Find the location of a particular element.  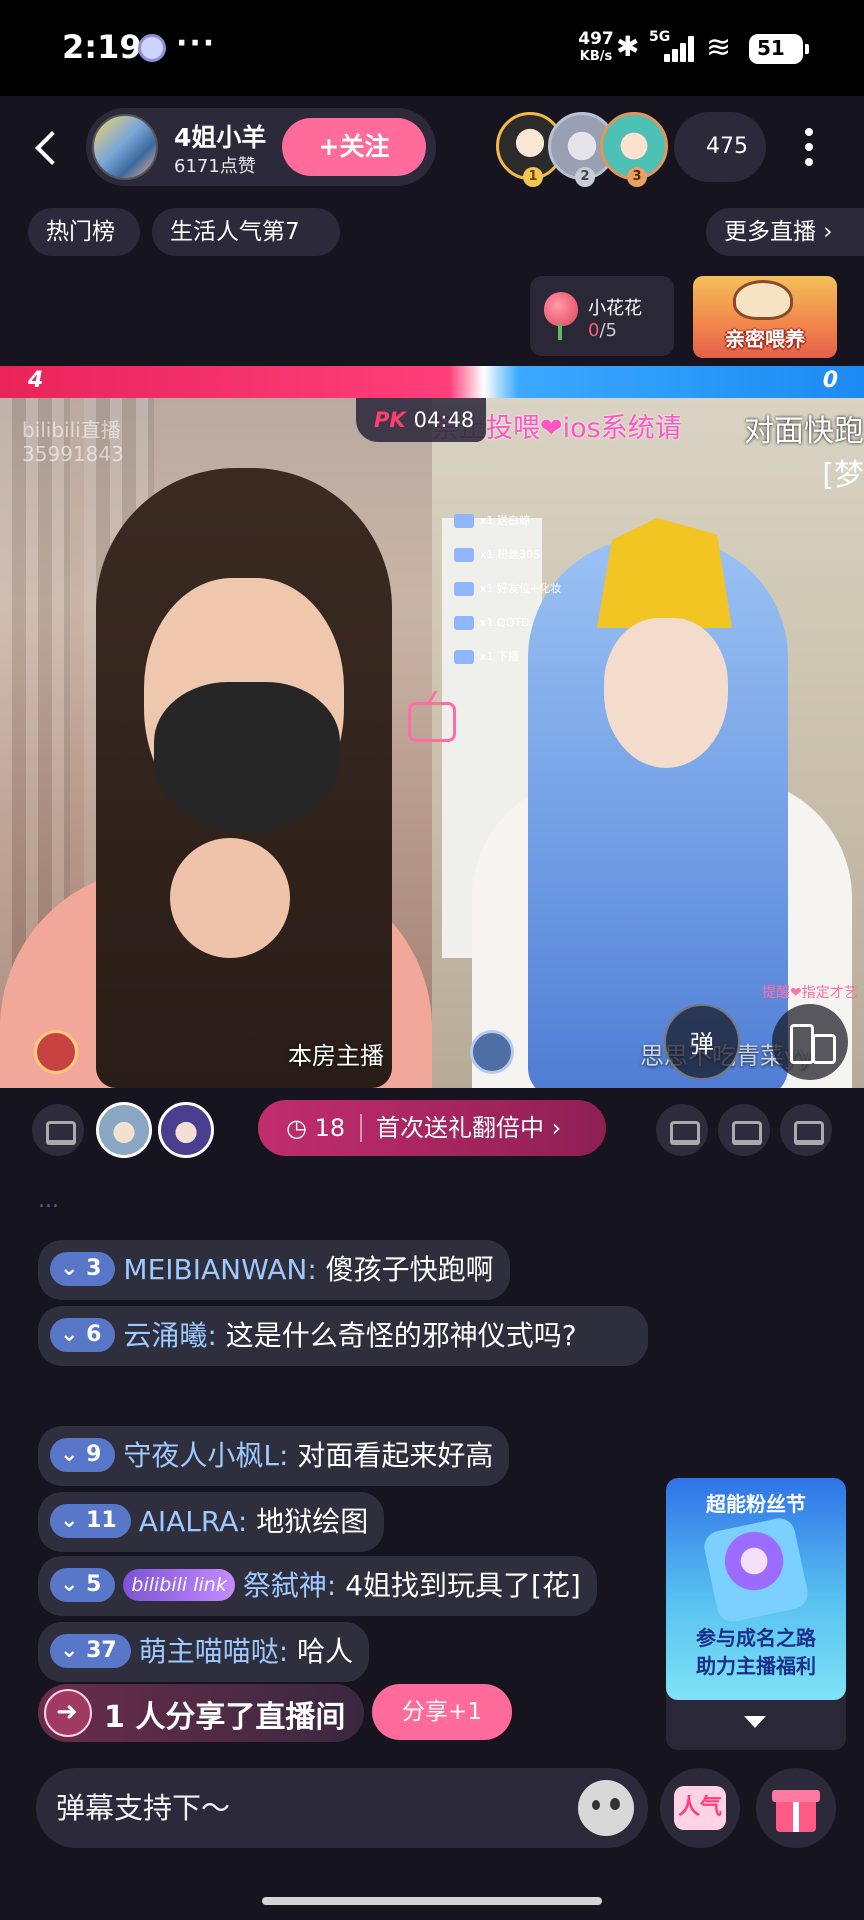

host-level-badge-icon is located at coordinates (56, 1052).